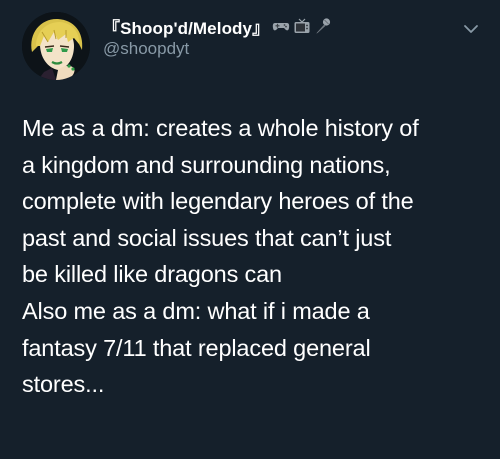 This screenshot has width=500, height=459. What do you see at coordinates (186, 26) in the screenshot?
I see `display-name: 『Shoop'd/Melody』` at bounding box center [186, 26].